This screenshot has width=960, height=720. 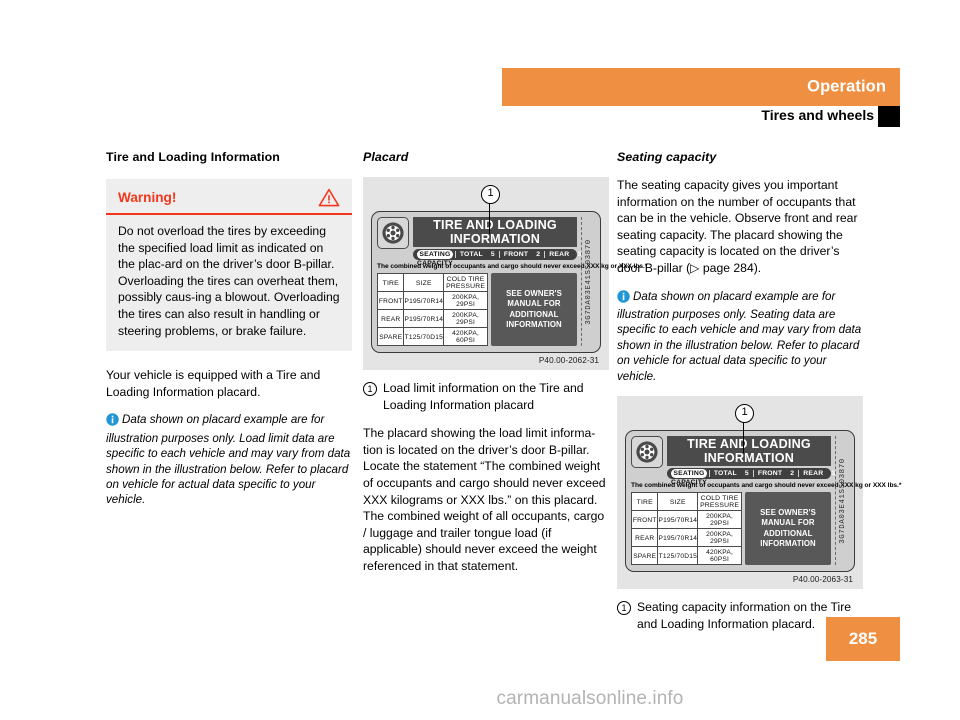 What do you see at coordinates (193, 157) in the screenshot?
I see `left-column-heading: Tire and Loading Information` at bounding box center [193, 157].